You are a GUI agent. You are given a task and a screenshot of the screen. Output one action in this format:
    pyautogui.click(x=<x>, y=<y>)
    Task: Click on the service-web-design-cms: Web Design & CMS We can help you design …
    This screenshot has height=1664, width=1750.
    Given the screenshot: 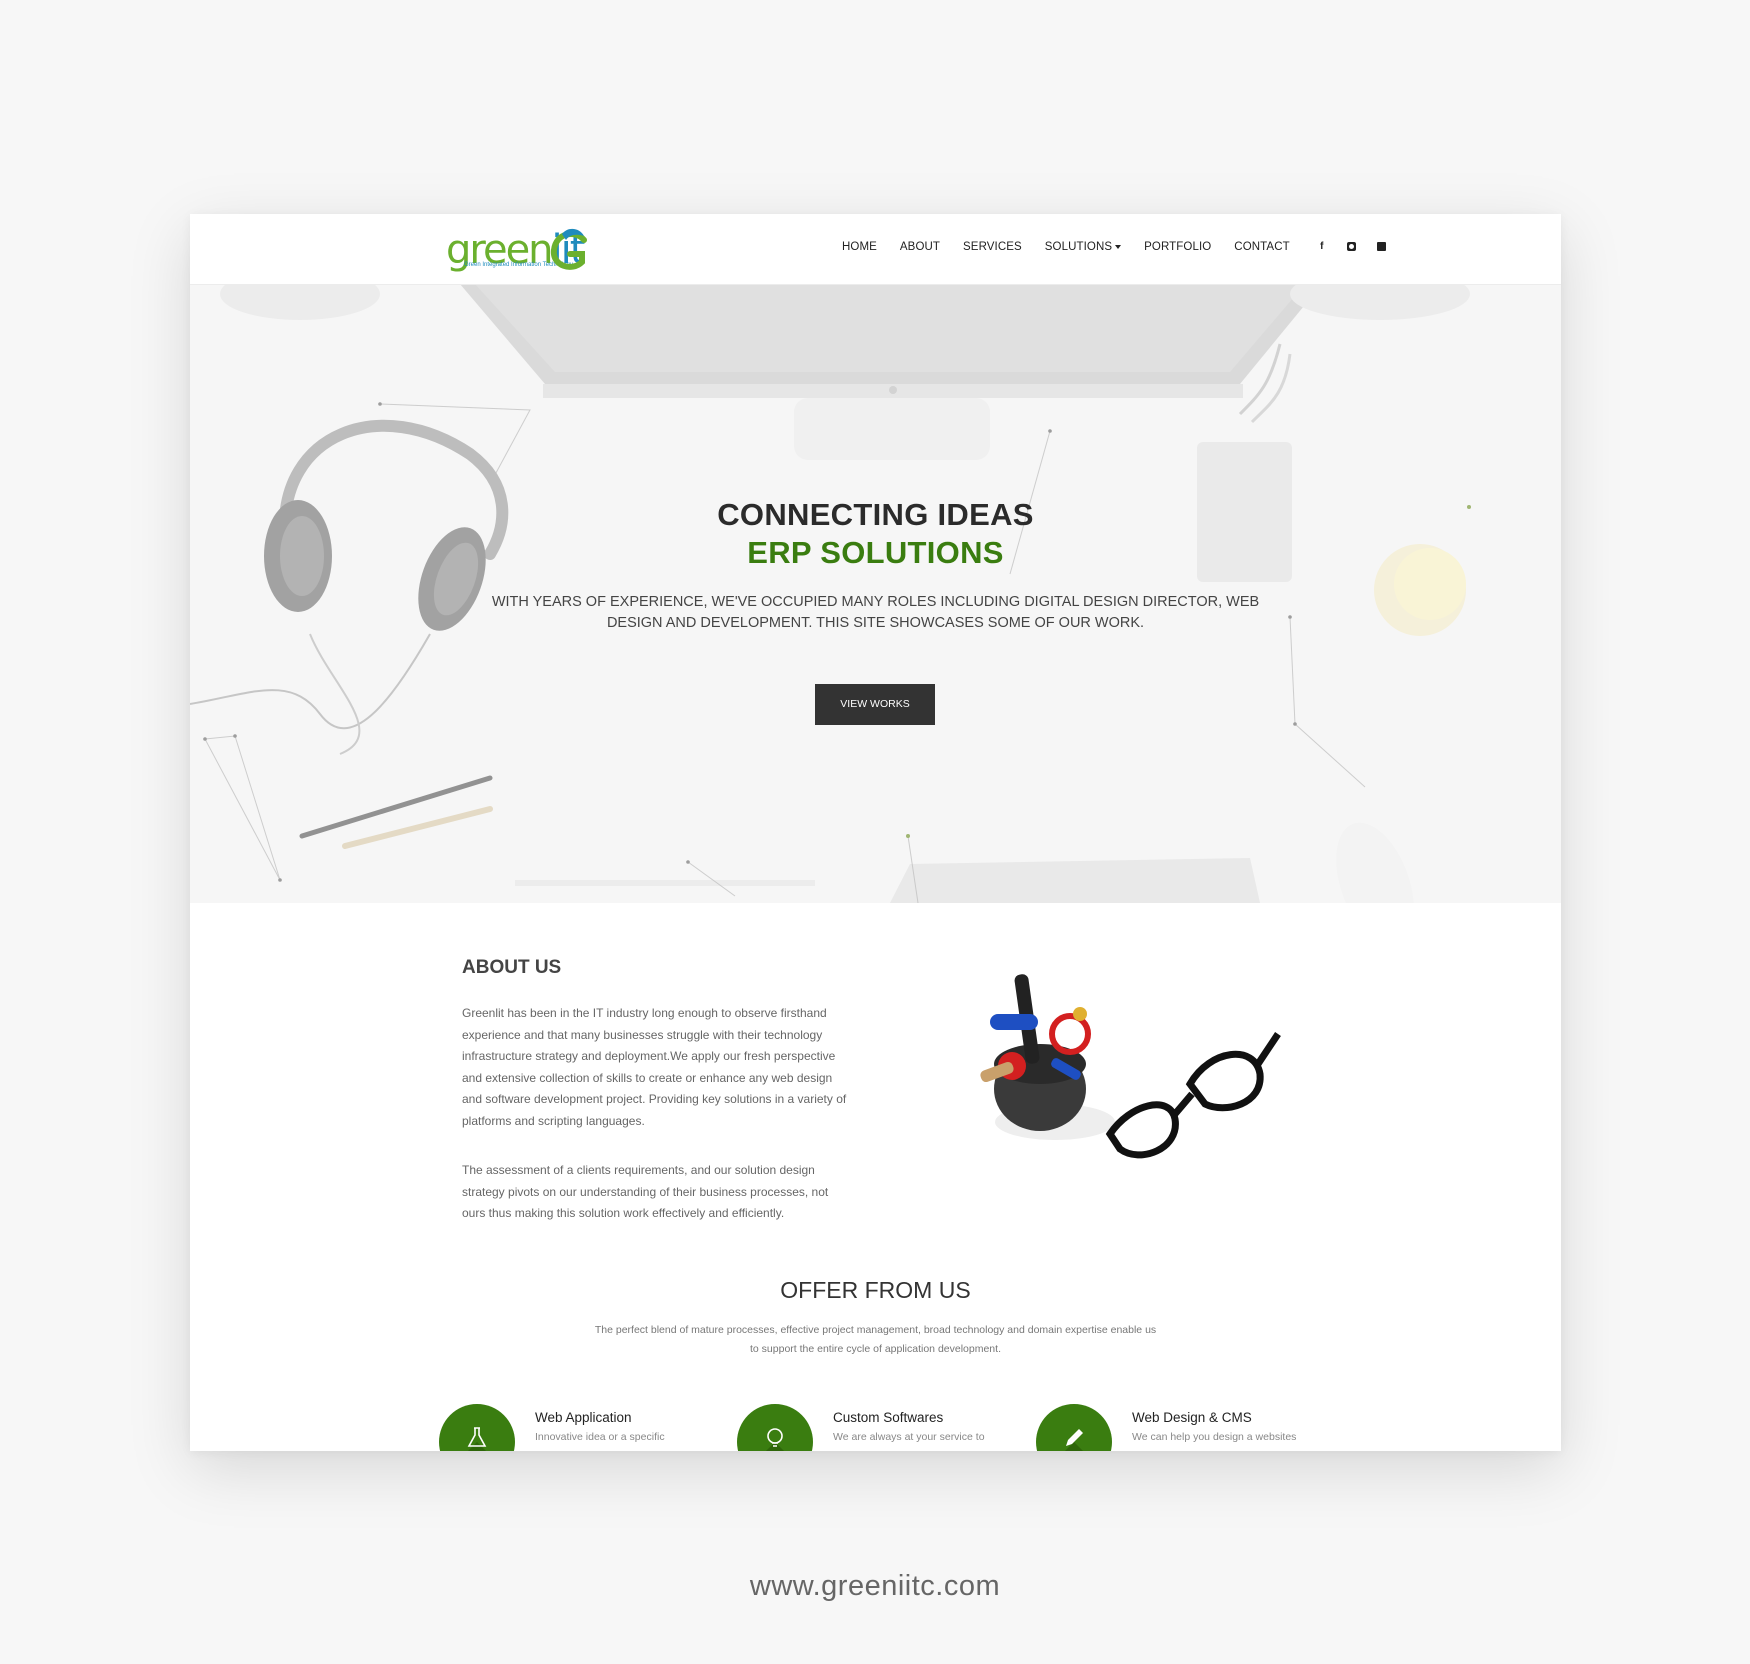 What is the action you would take?
    pyautogui.click(x=1186, y=1427)
    